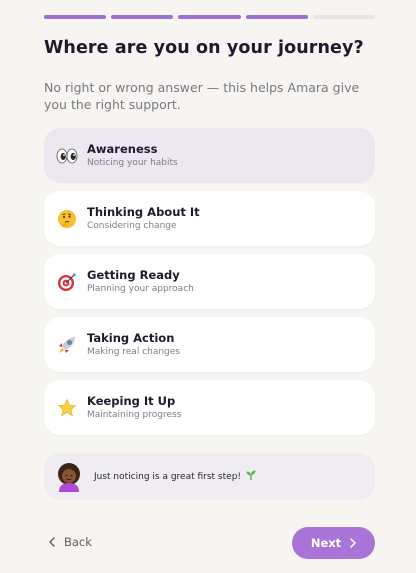 This screenshot has width=416, height=573. I want to click on next-label: Next, so click(326, 543).